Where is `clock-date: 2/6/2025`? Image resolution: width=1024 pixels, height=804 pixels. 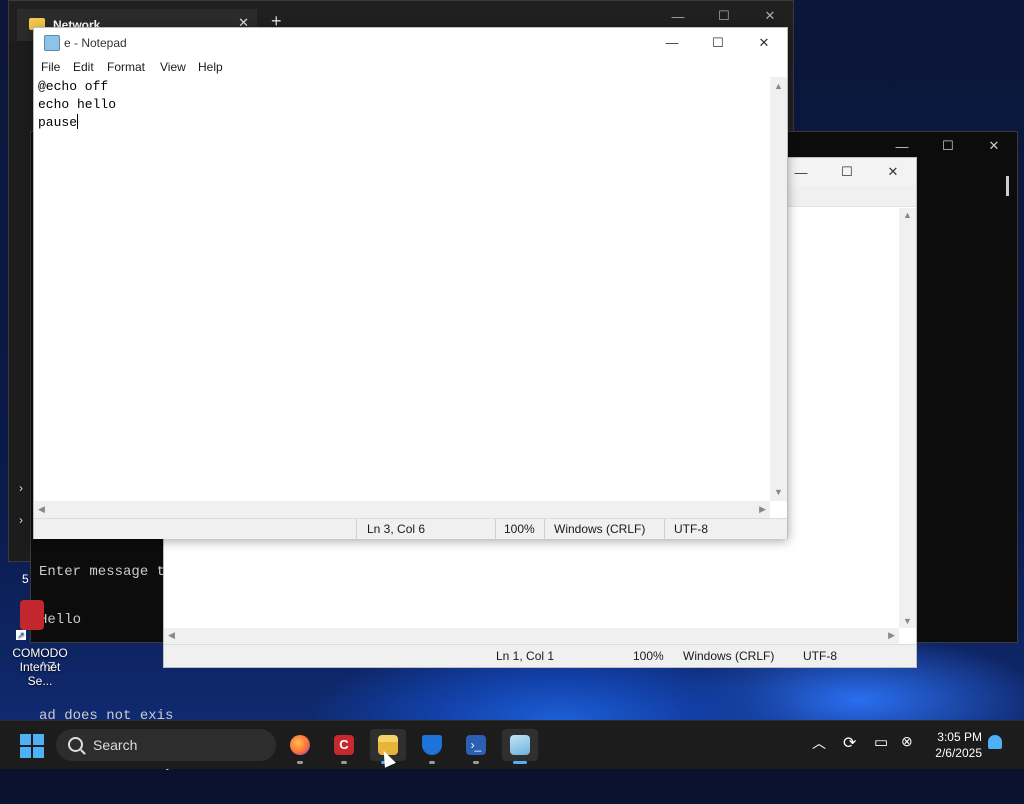 clock-date: 2/6/2025 is located at coordinates (958, 753).